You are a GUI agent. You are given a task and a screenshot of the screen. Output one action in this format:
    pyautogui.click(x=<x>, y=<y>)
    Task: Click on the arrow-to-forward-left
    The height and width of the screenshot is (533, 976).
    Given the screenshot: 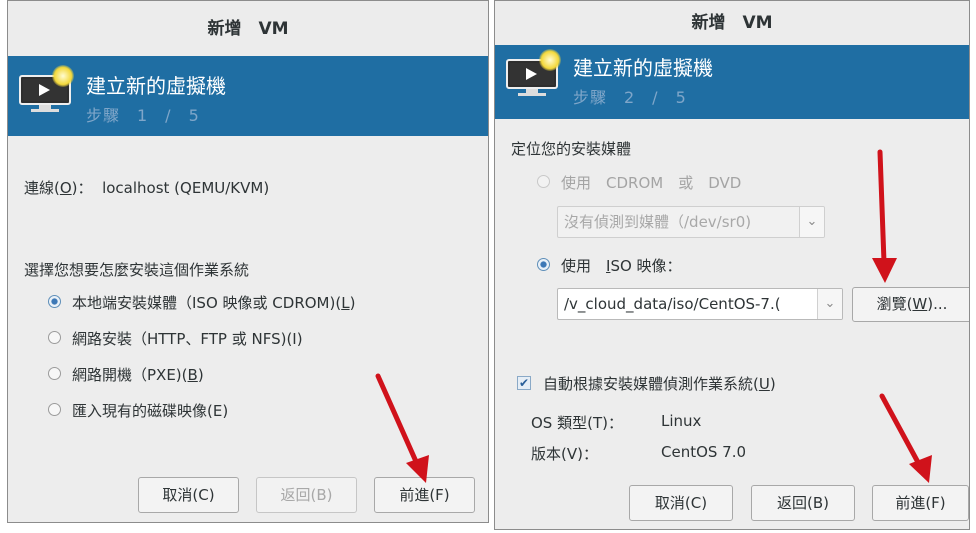 What is the action you would take?
    pyautogui.click(x=402, y=428)
    